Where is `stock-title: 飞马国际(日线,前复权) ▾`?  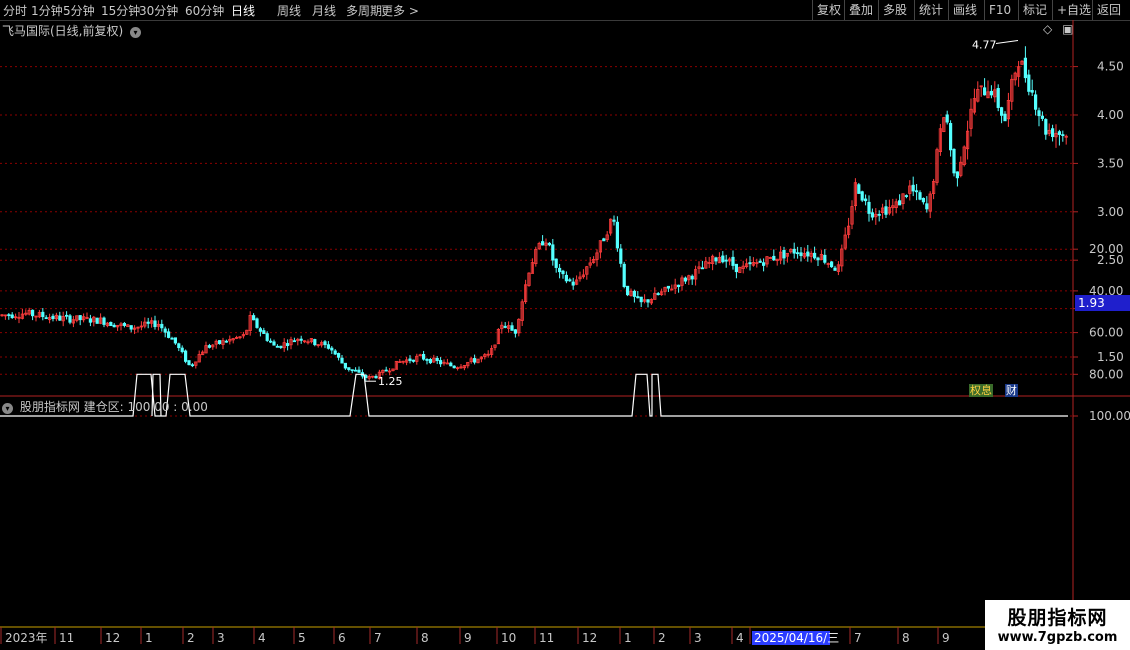
stock-title: 飞马国际(日线,前复权) ▾ is located at coordinates (72, 30).